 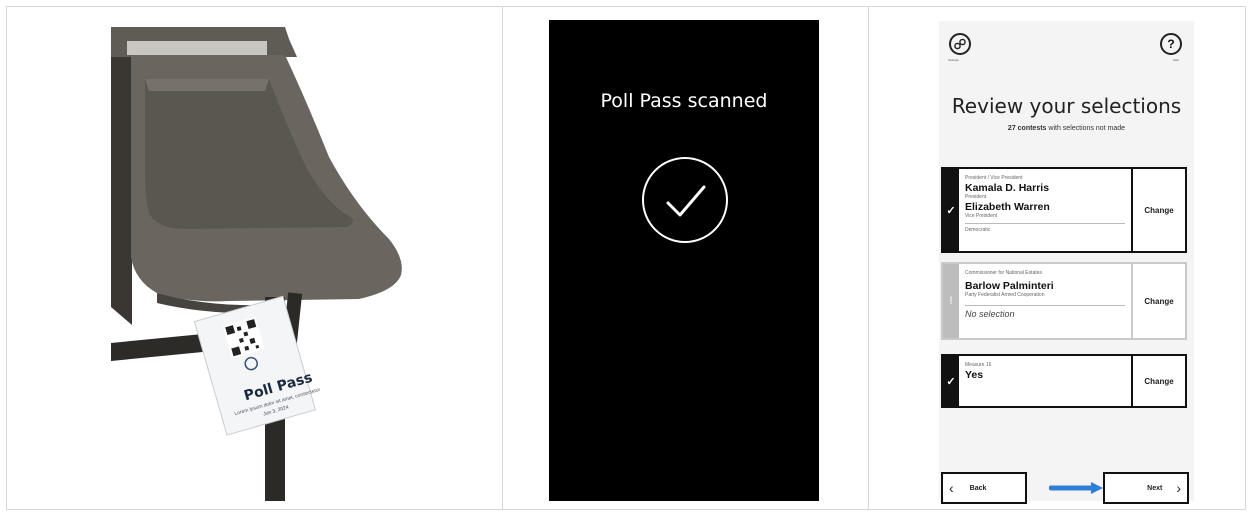 What do you see at coordinates (953, 60) in the screenshot?
I see `settings-label: Settings` at bounding box center [953, 60].